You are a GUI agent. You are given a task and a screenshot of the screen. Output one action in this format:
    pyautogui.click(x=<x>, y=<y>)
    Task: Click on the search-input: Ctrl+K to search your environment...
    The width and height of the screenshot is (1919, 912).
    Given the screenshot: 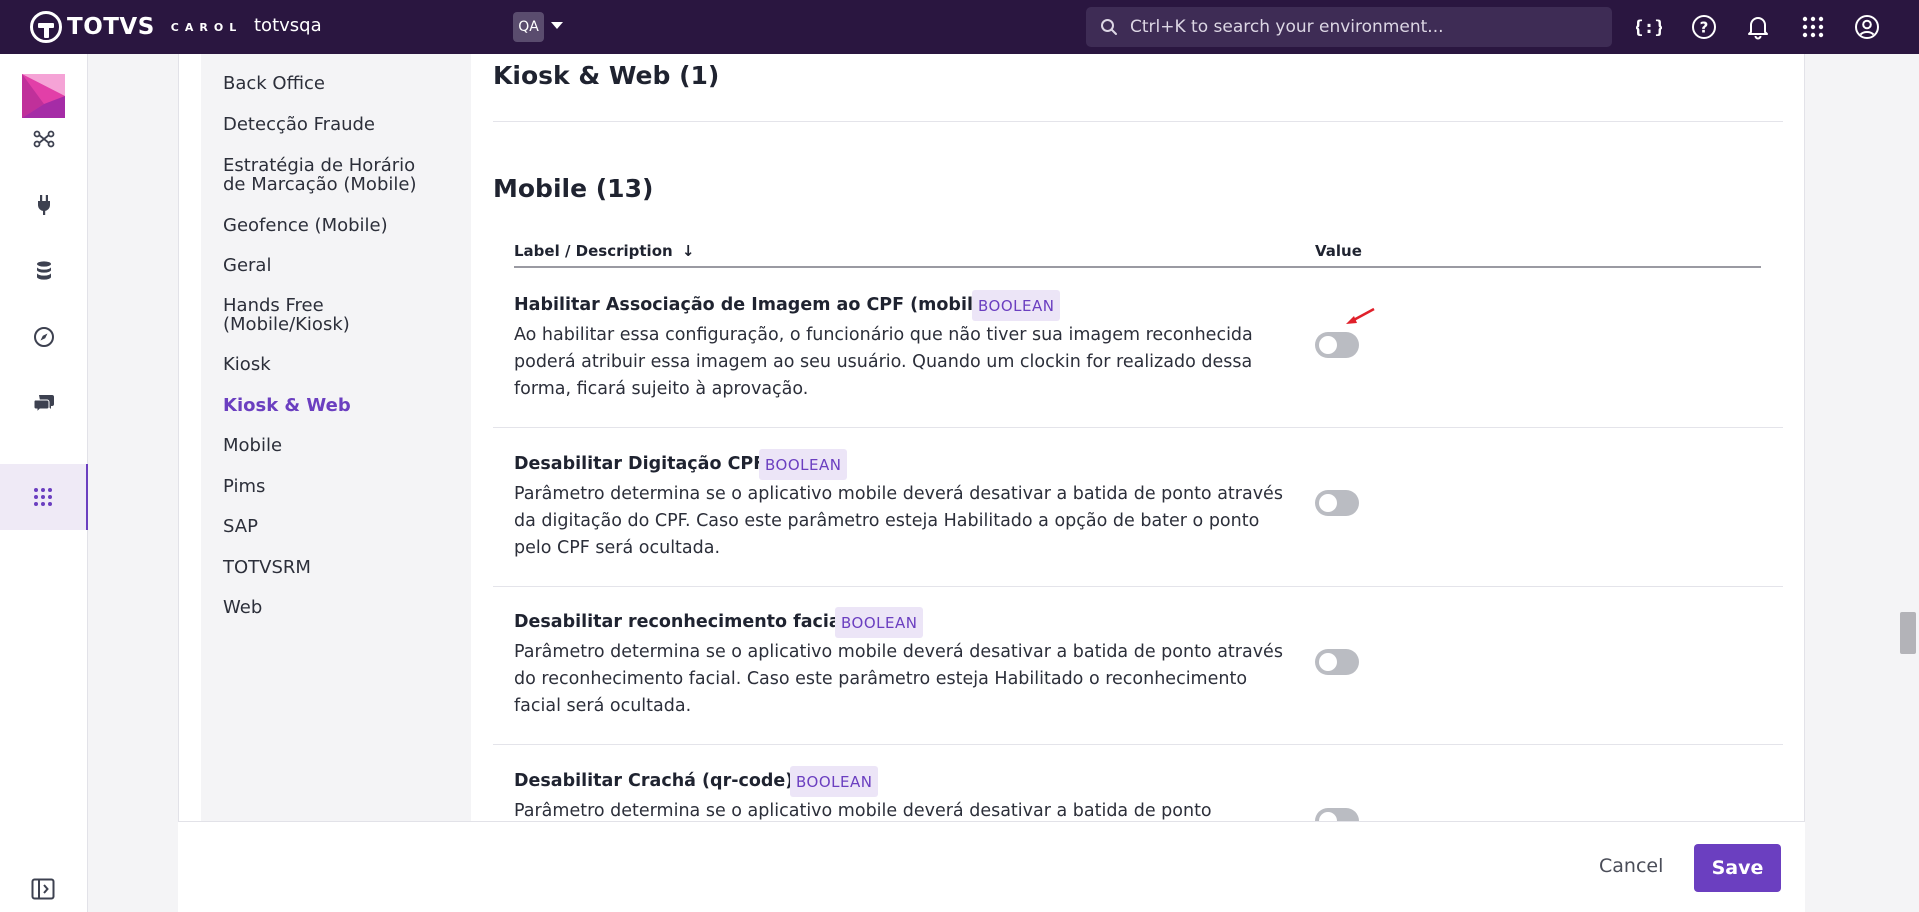 What is the action you would take?
    pyautogui.click(x=1349, y=27)
    